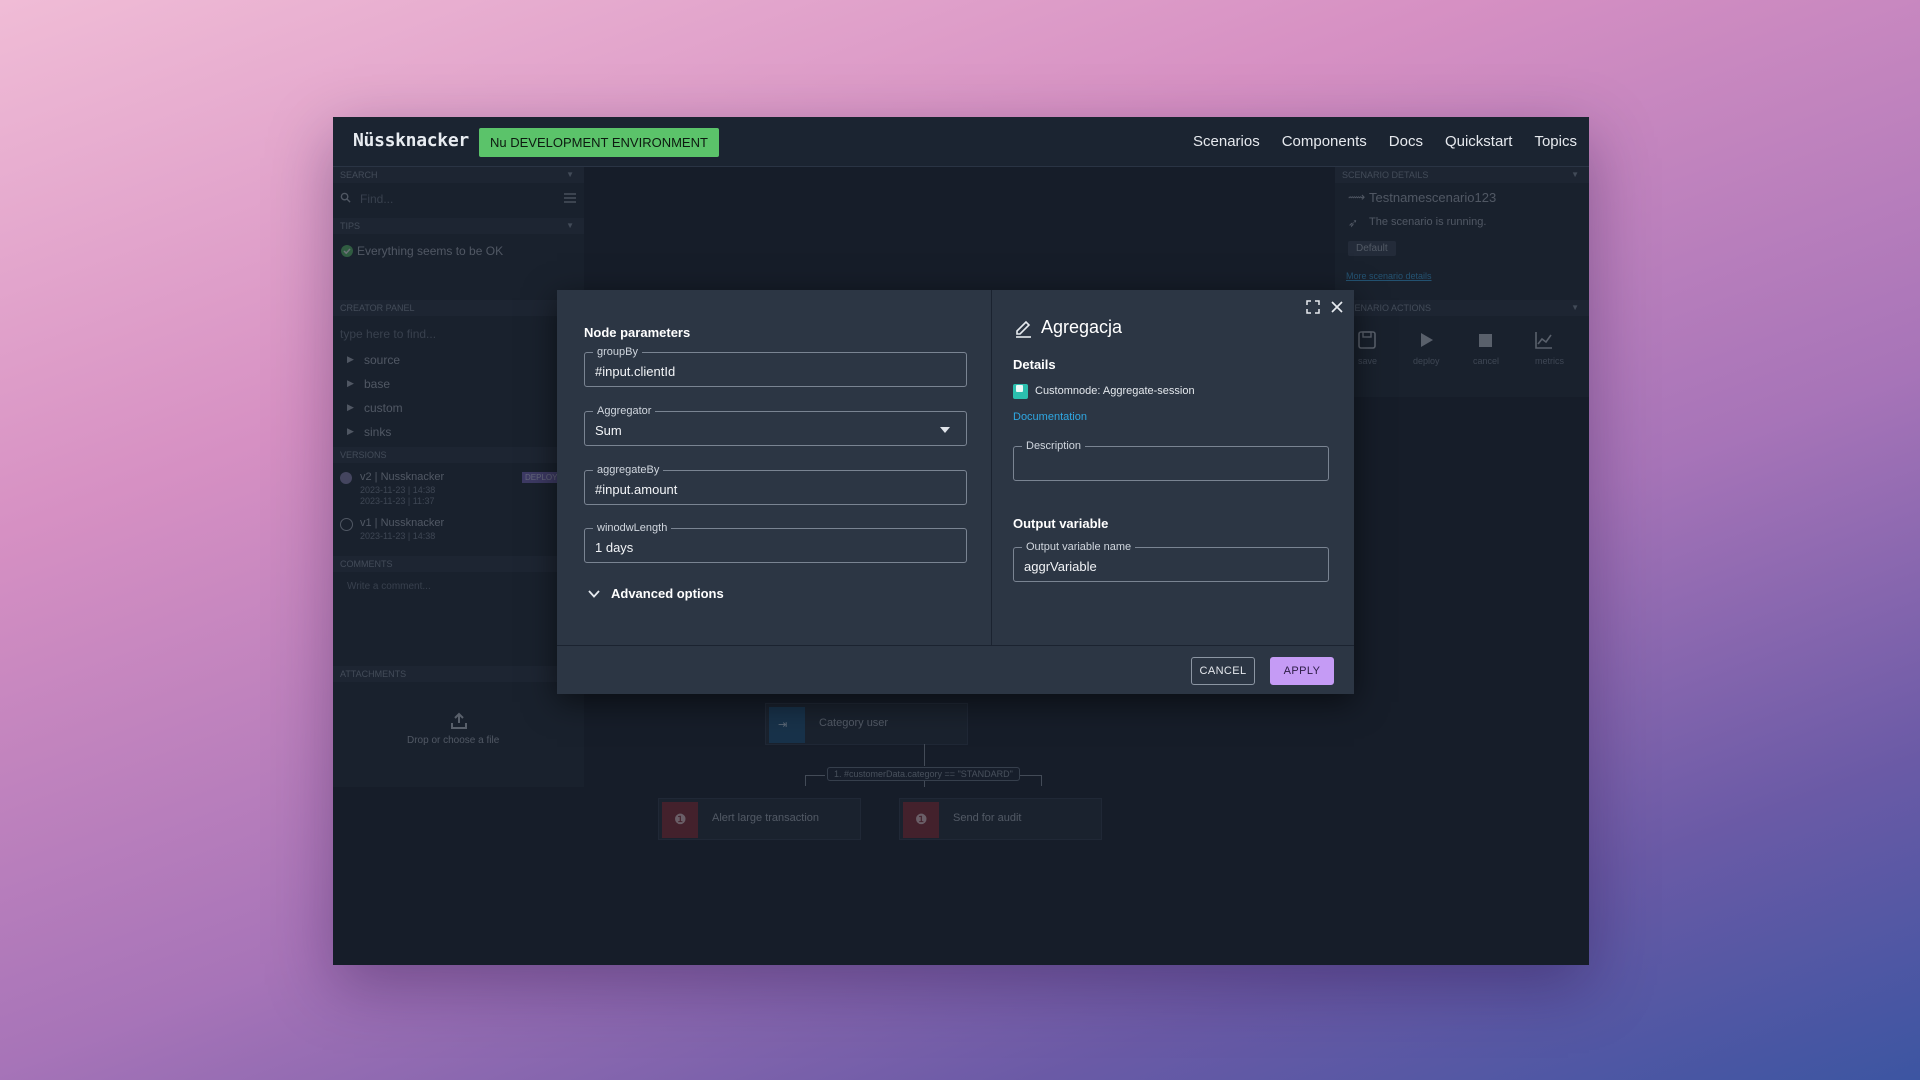  What do you see at coordinates (1544, 340) in the screenshot?
I see `metrics-icon` at bounding box center [1544, 340].